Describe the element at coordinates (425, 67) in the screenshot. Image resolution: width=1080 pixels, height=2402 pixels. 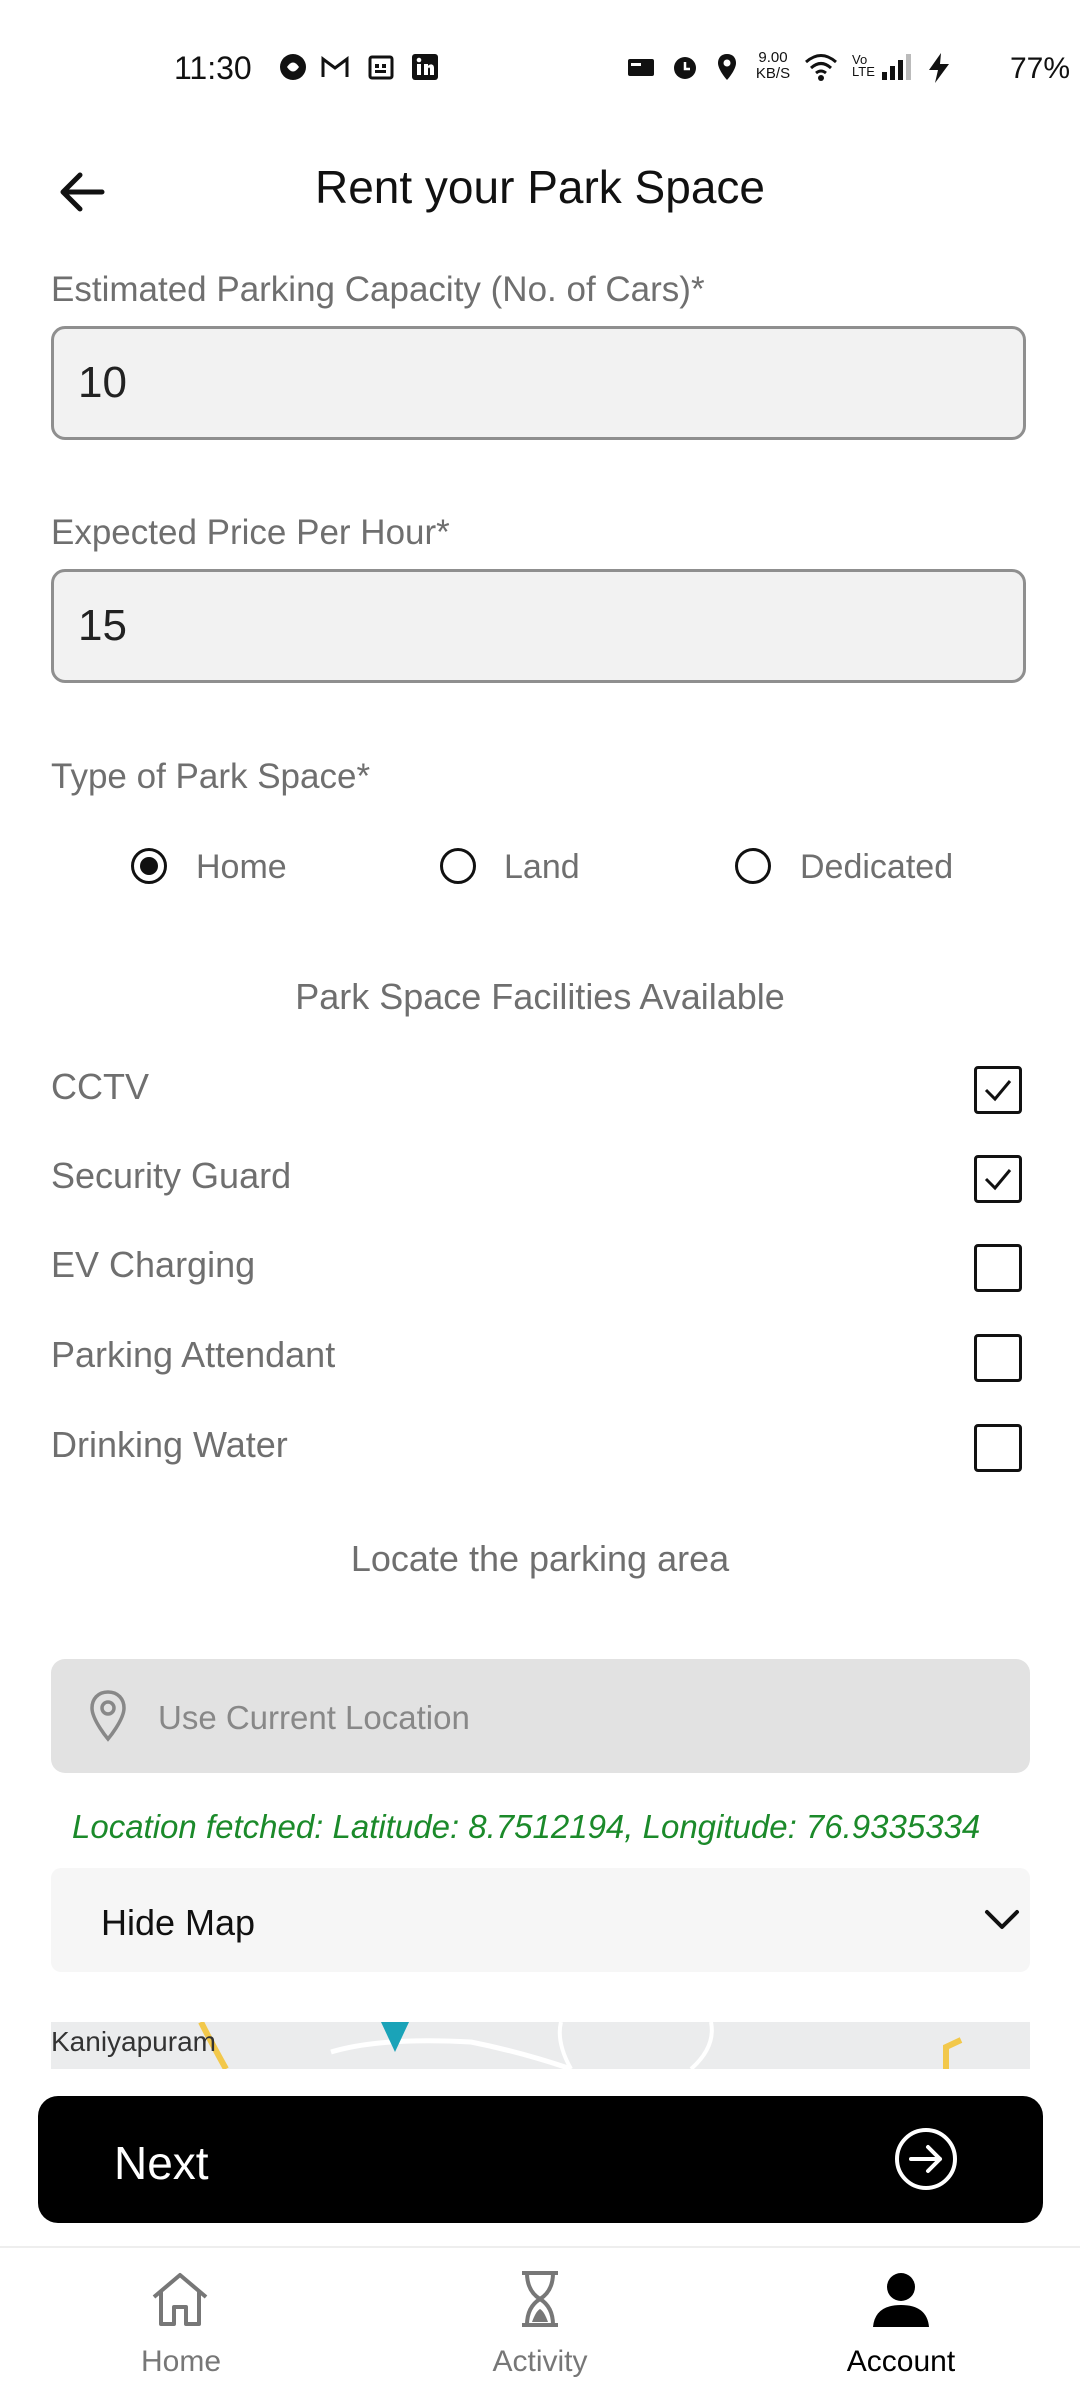
I see `linkedin-icon` at that location.